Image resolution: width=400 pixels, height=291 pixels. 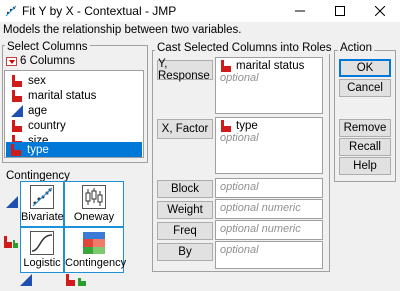 What do you see at coordinates (74, 125) in the screenshot?
I see `column-item-country: country` at bounding box center [74, 125].